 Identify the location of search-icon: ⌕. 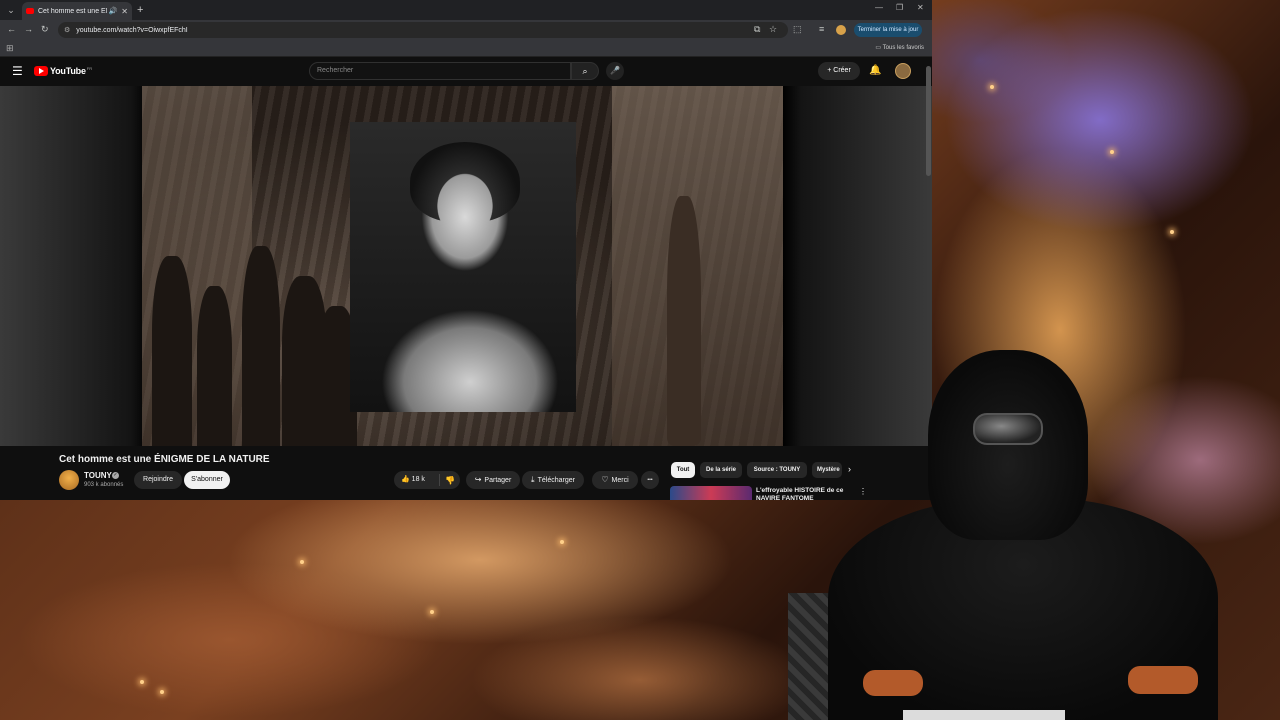
(585, 71).